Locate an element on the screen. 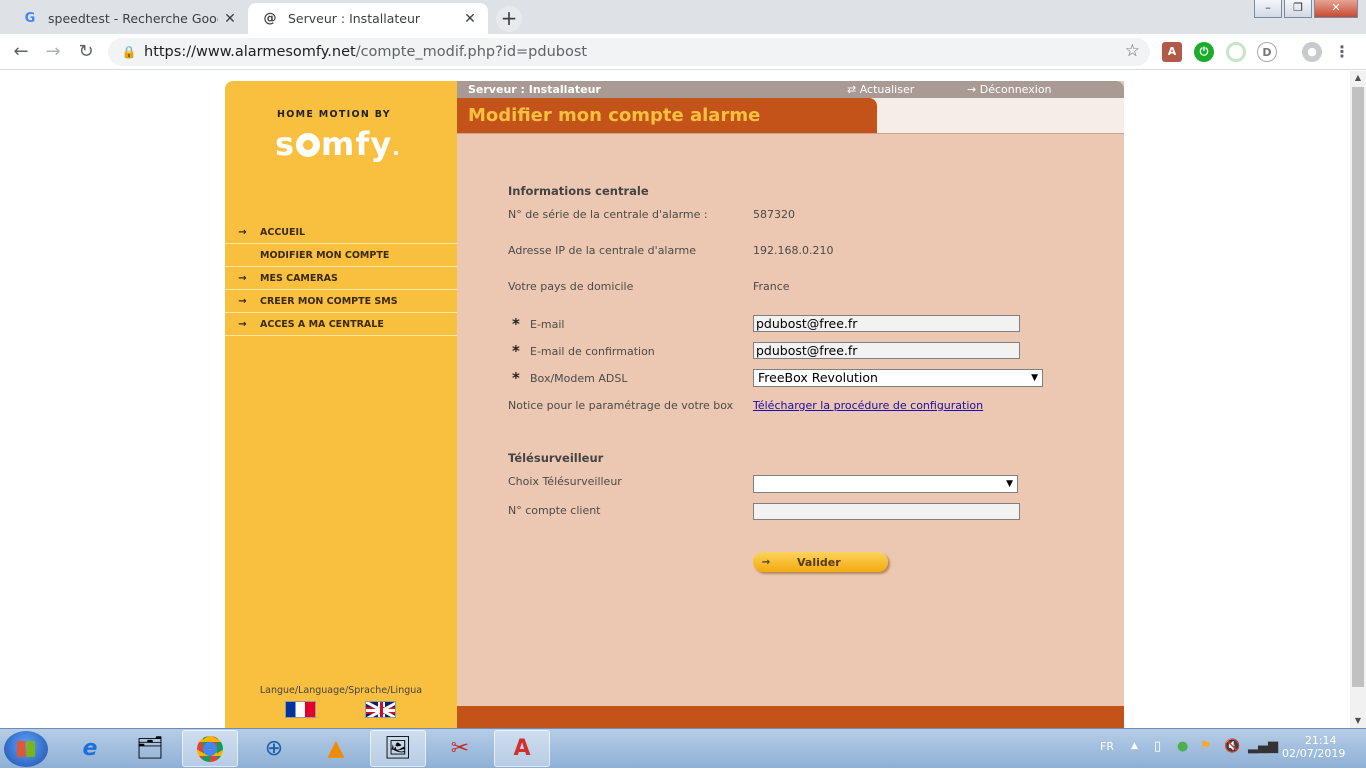 The height and width of the screenshot is (781, 1366). tab-title: Serveur : Installateur is located at coordinates (354, 18).